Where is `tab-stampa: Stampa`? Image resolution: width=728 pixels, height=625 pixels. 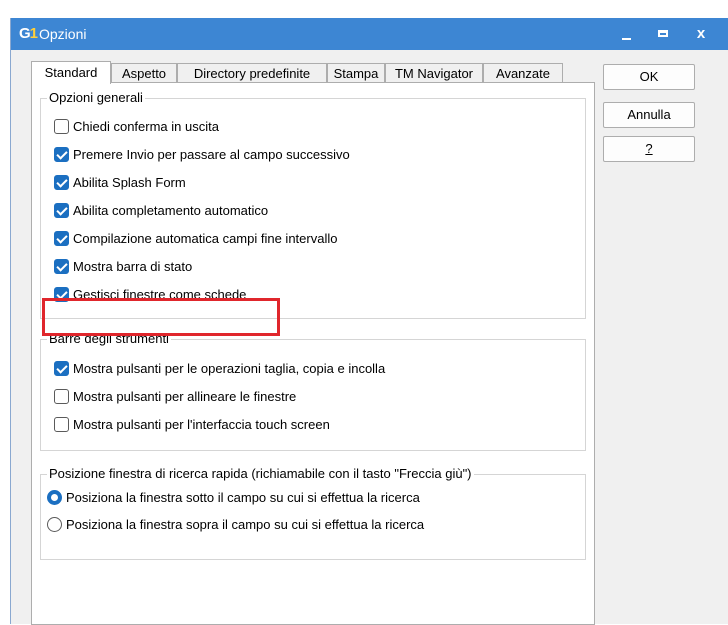 tab-stampa: Stampa is located at coordinates (356, 73).